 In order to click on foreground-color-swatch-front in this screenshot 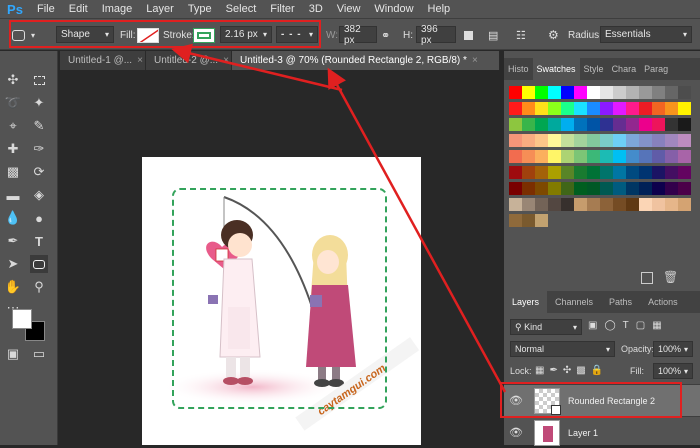, I will do `click(22, 319)`.